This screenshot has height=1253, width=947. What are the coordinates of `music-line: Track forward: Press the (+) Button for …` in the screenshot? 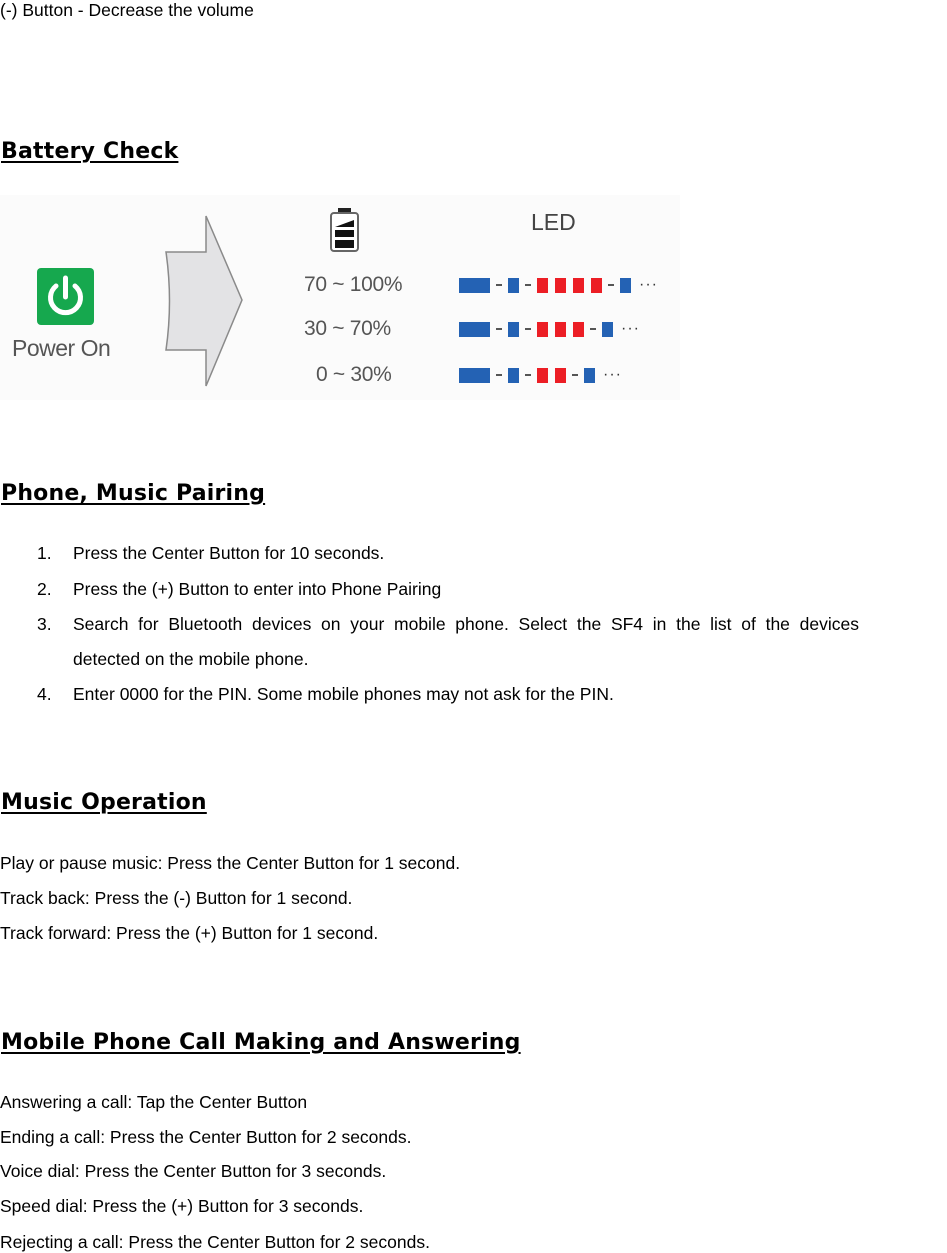 It's located at (189, 933).